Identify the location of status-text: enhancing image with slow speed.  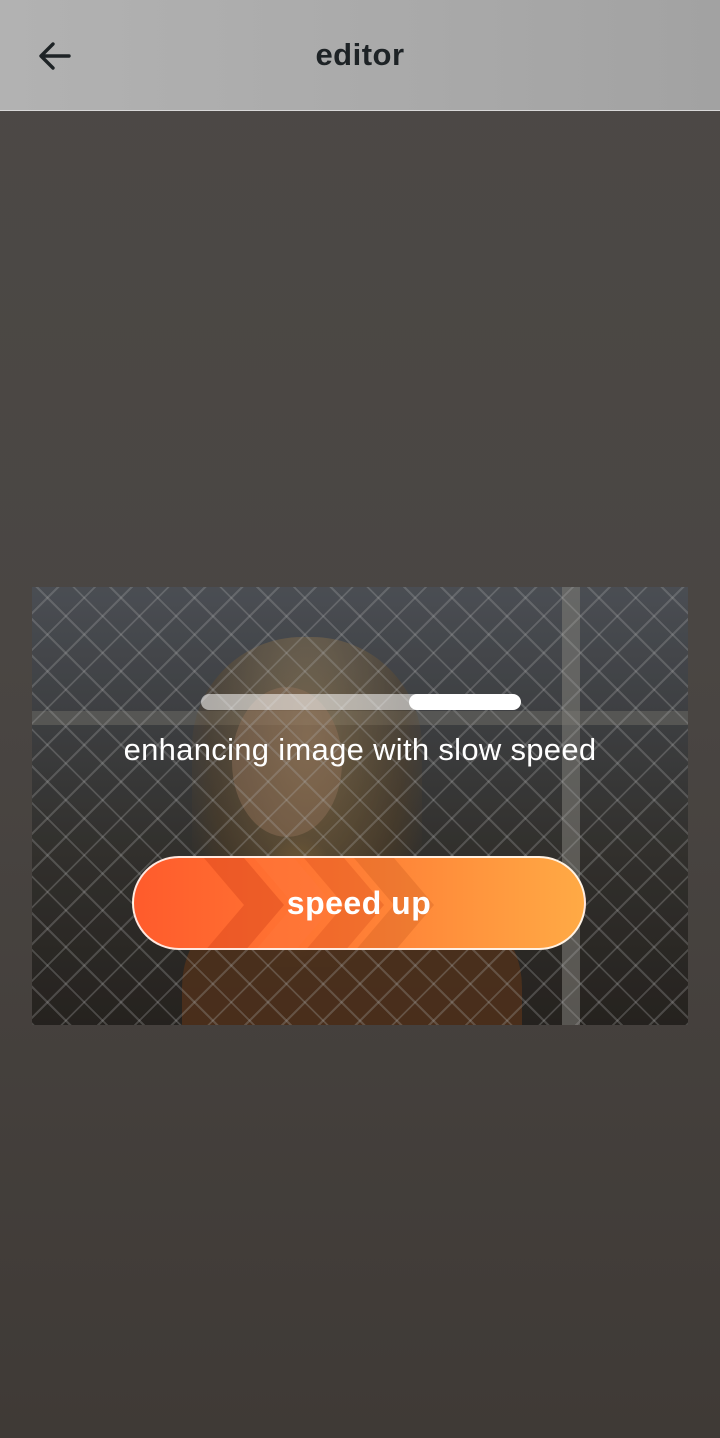
(360, 749).